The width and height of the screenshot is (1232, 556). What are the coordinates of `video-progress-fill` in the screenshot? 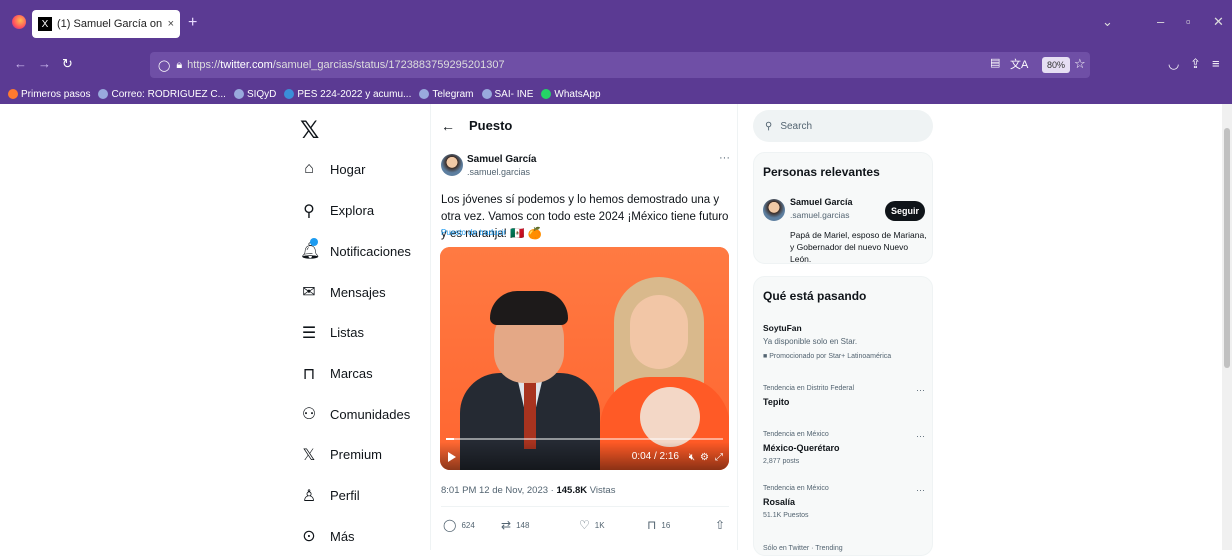 It's located at (450, 439).